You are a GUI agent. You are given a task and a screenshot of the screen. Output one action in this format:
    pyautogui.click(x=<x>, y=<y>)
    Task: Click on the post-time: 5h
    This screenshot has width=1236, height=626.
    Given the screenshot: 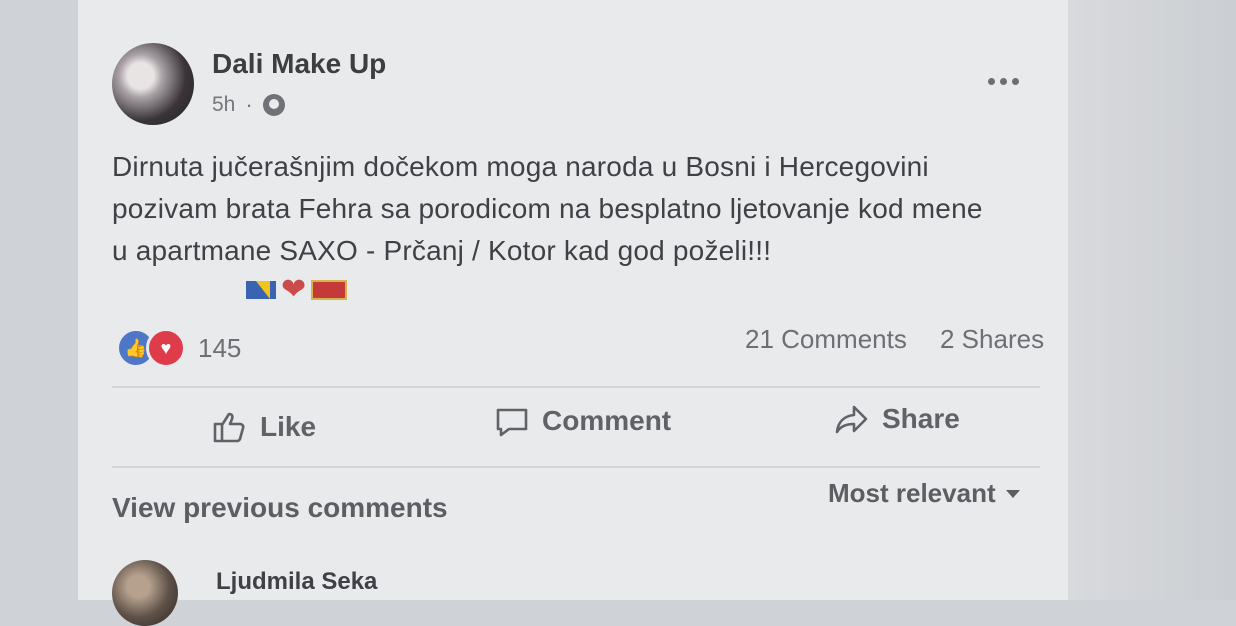 What is the action you would take?
    pyautogui.click(x=223, y=105)
    